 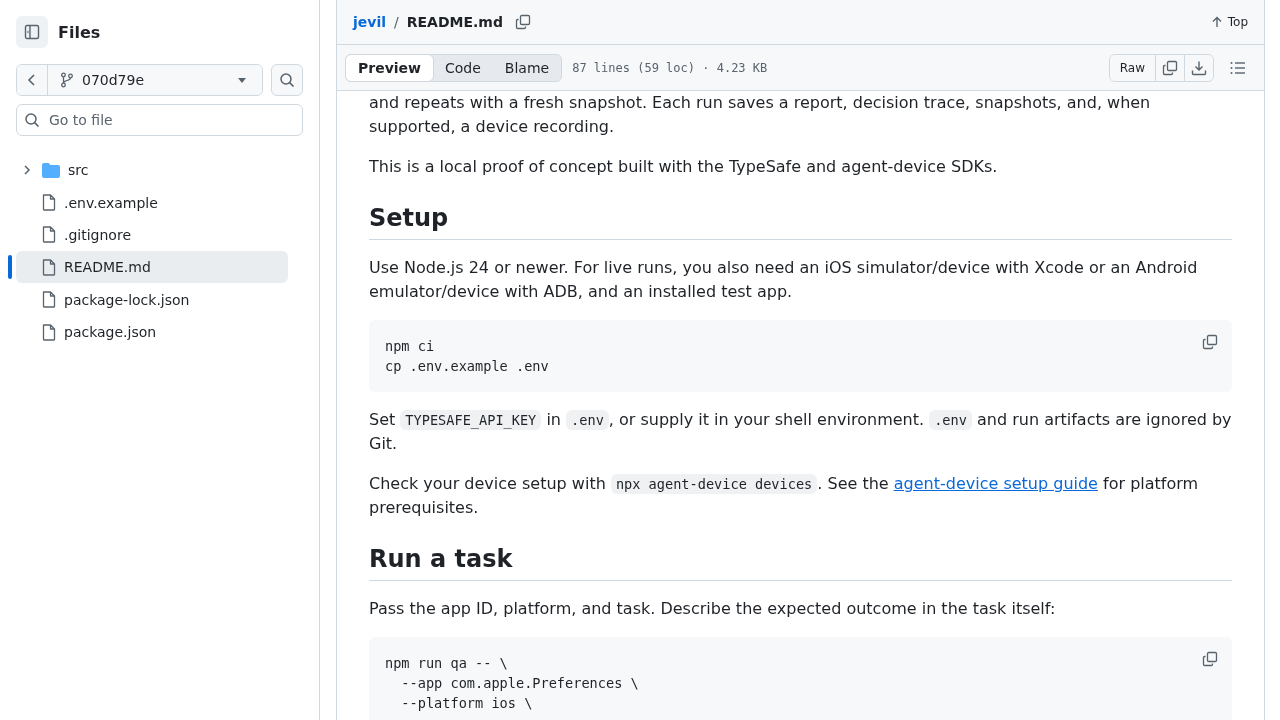 What do you see at coordinates (800, 221) in the screenshot?
I see `section-heading: Setup` at bounding box center [800, 221].